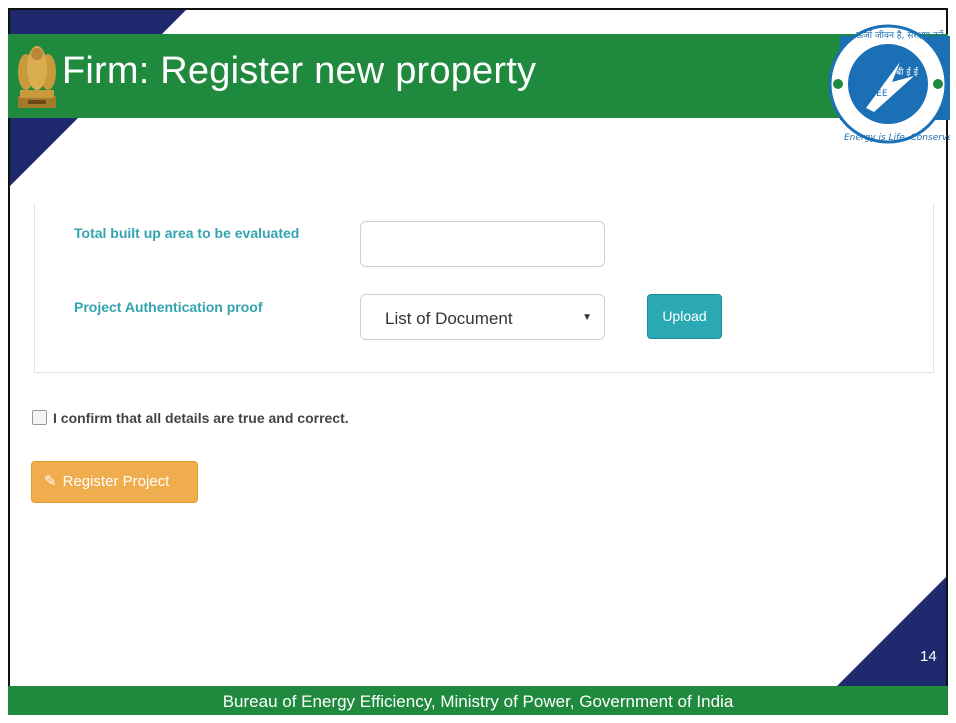 This screenshot has width=956, height=723. What do you see at coordinates (39, 417) in the screenshot?
I see `confirm-checkbox` at bounding box center [39, 417].